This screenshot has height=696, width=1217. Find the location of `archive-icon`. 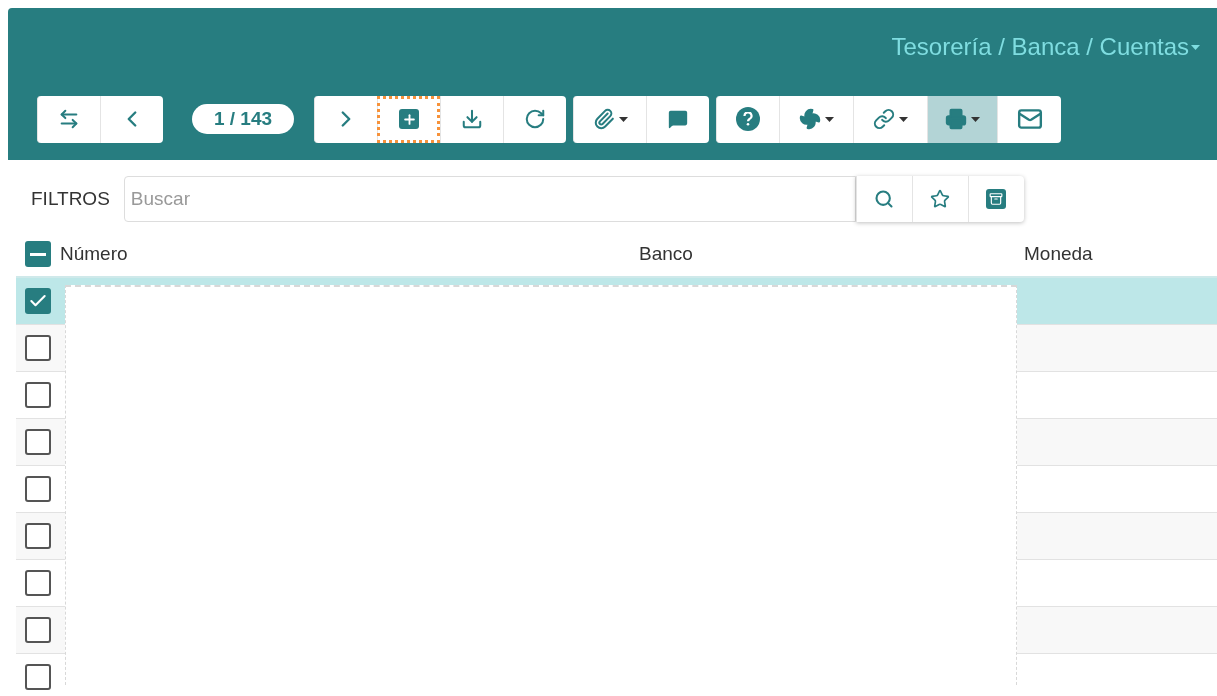

archive-icon is located at coordinates (996, 198).